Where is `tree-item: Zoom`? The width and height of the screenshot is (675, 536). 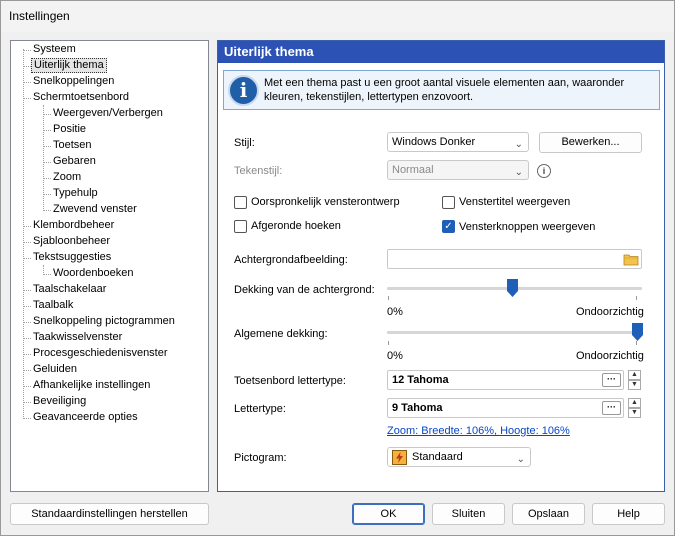
tree-item: Zoom is located at coordinates (67, 177).